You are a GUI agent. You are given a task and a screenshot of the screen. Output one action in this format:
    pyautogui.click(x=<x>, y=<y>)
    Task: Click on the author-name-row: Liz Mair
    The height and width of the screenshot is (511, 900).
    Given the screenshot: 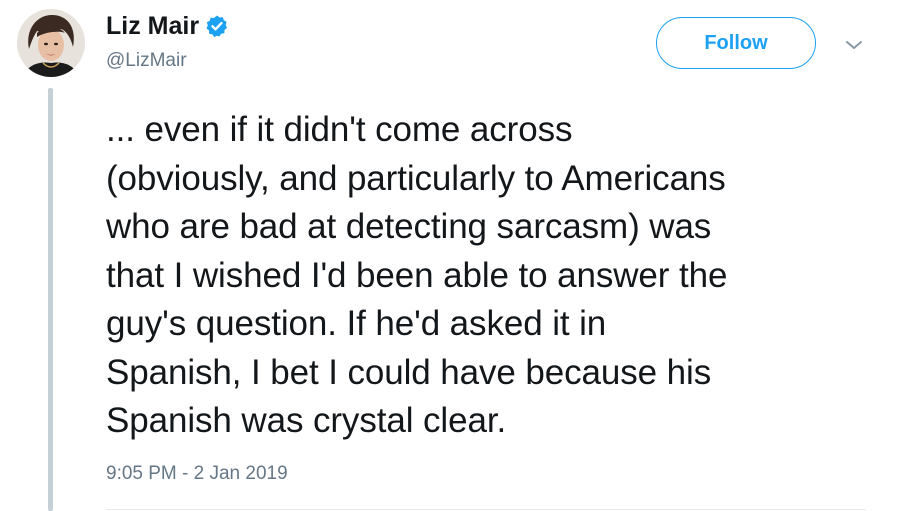 What is the action you would take?
    pyautogui.click(x=167, y=26)
    